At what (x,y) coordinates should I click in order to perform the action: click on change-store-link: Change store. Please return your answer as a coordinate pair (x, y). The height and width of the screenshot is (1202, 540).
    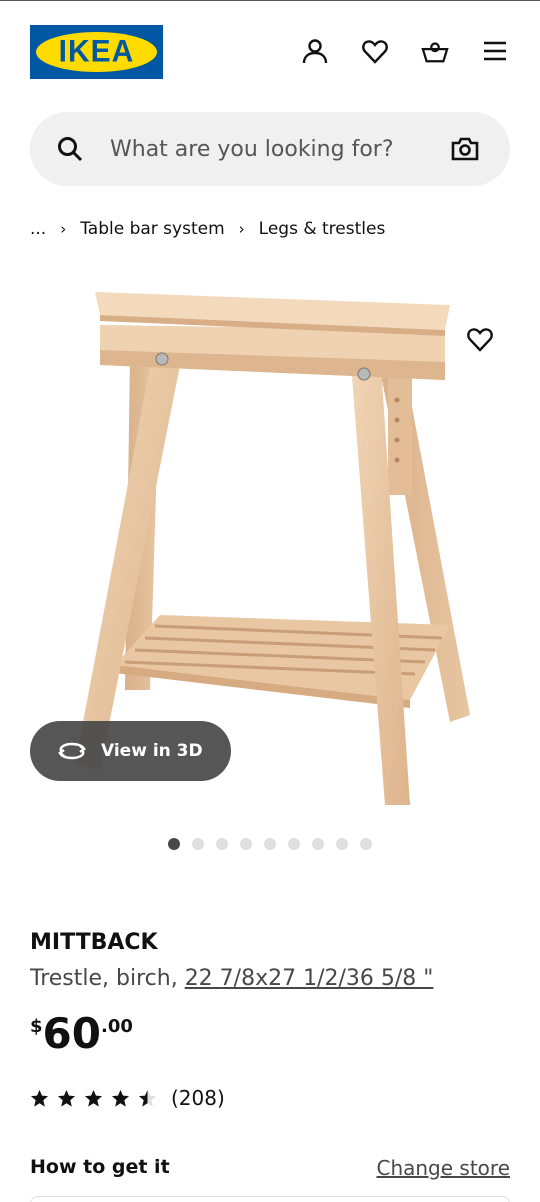
    Looking at the image, I should click on (443, 1168).